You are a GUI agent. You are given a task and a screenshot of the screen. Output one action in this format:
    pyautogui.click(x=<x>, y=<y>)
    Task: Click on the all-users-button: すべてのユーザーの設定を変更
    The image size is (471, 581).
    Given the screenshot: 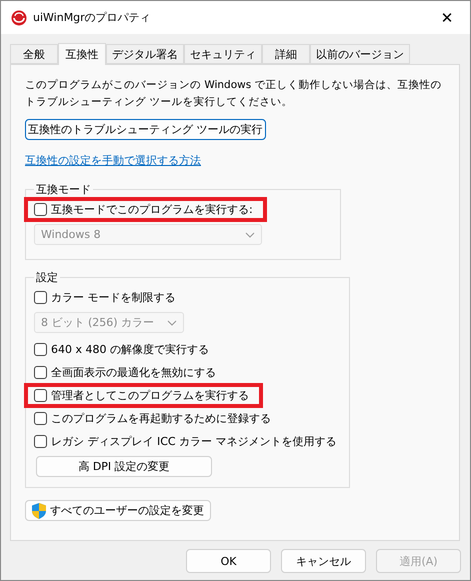 What is the action you would take?
    pyautogui.click(x=118, y=510)
    